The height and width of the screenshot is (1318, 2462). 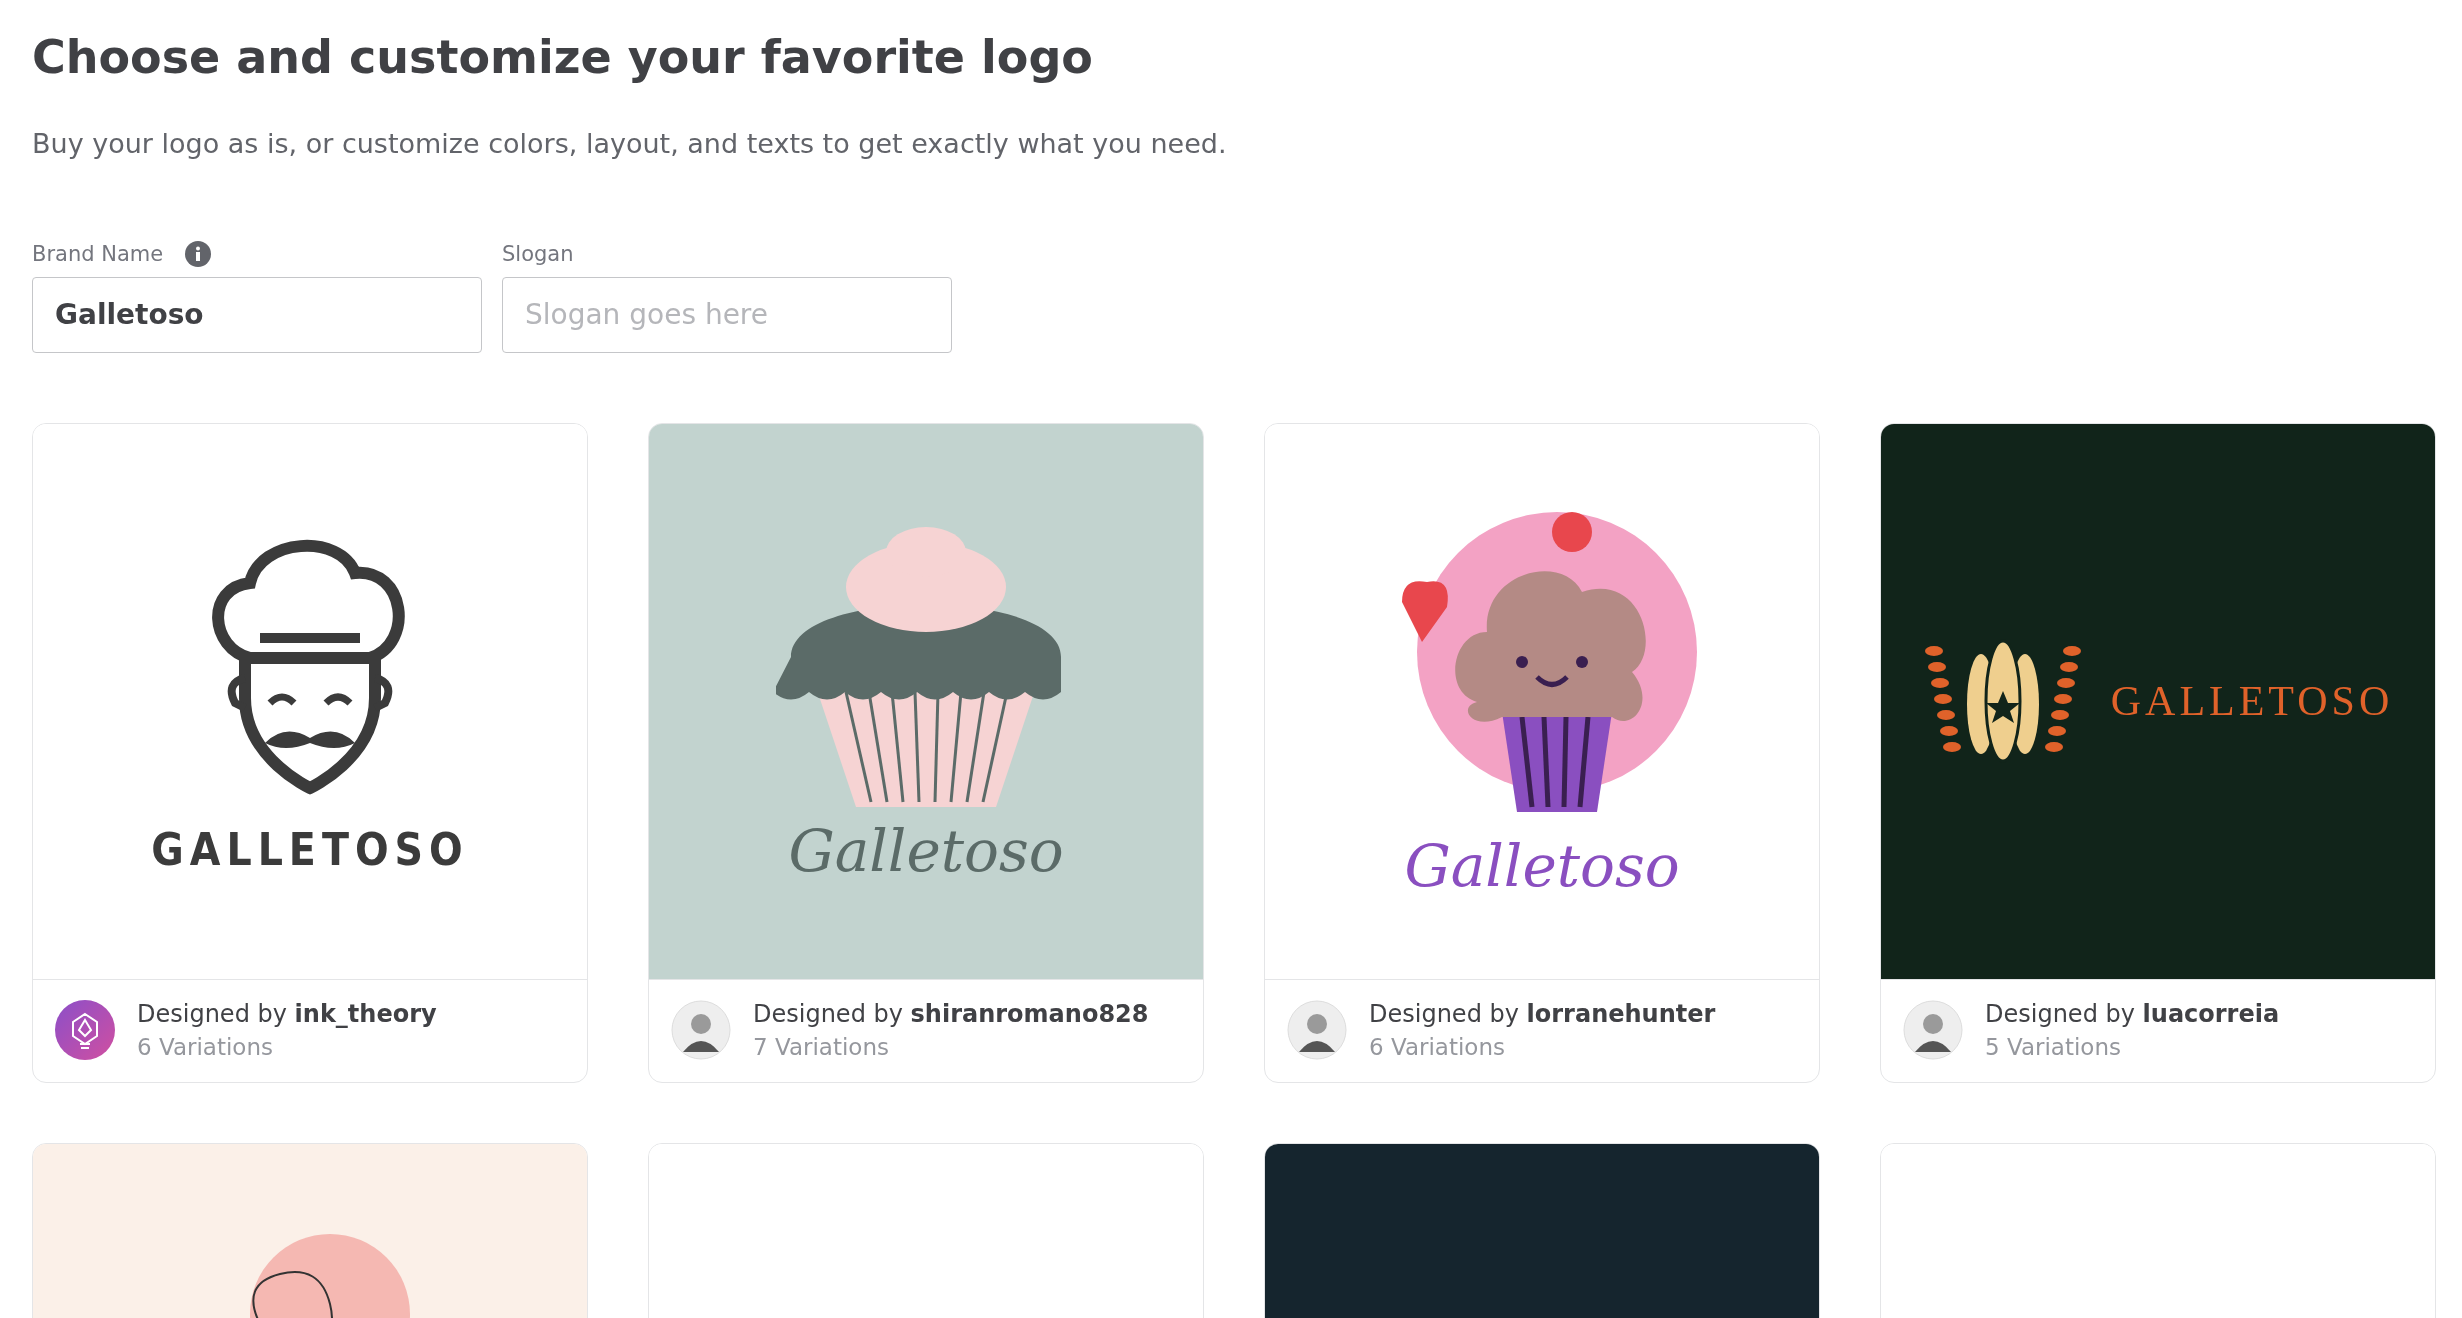 What do you see at coordinates (821, 1046) in the screenshot?
I see `variations-count: 7 Variations` at bounding box center [821, 1046].